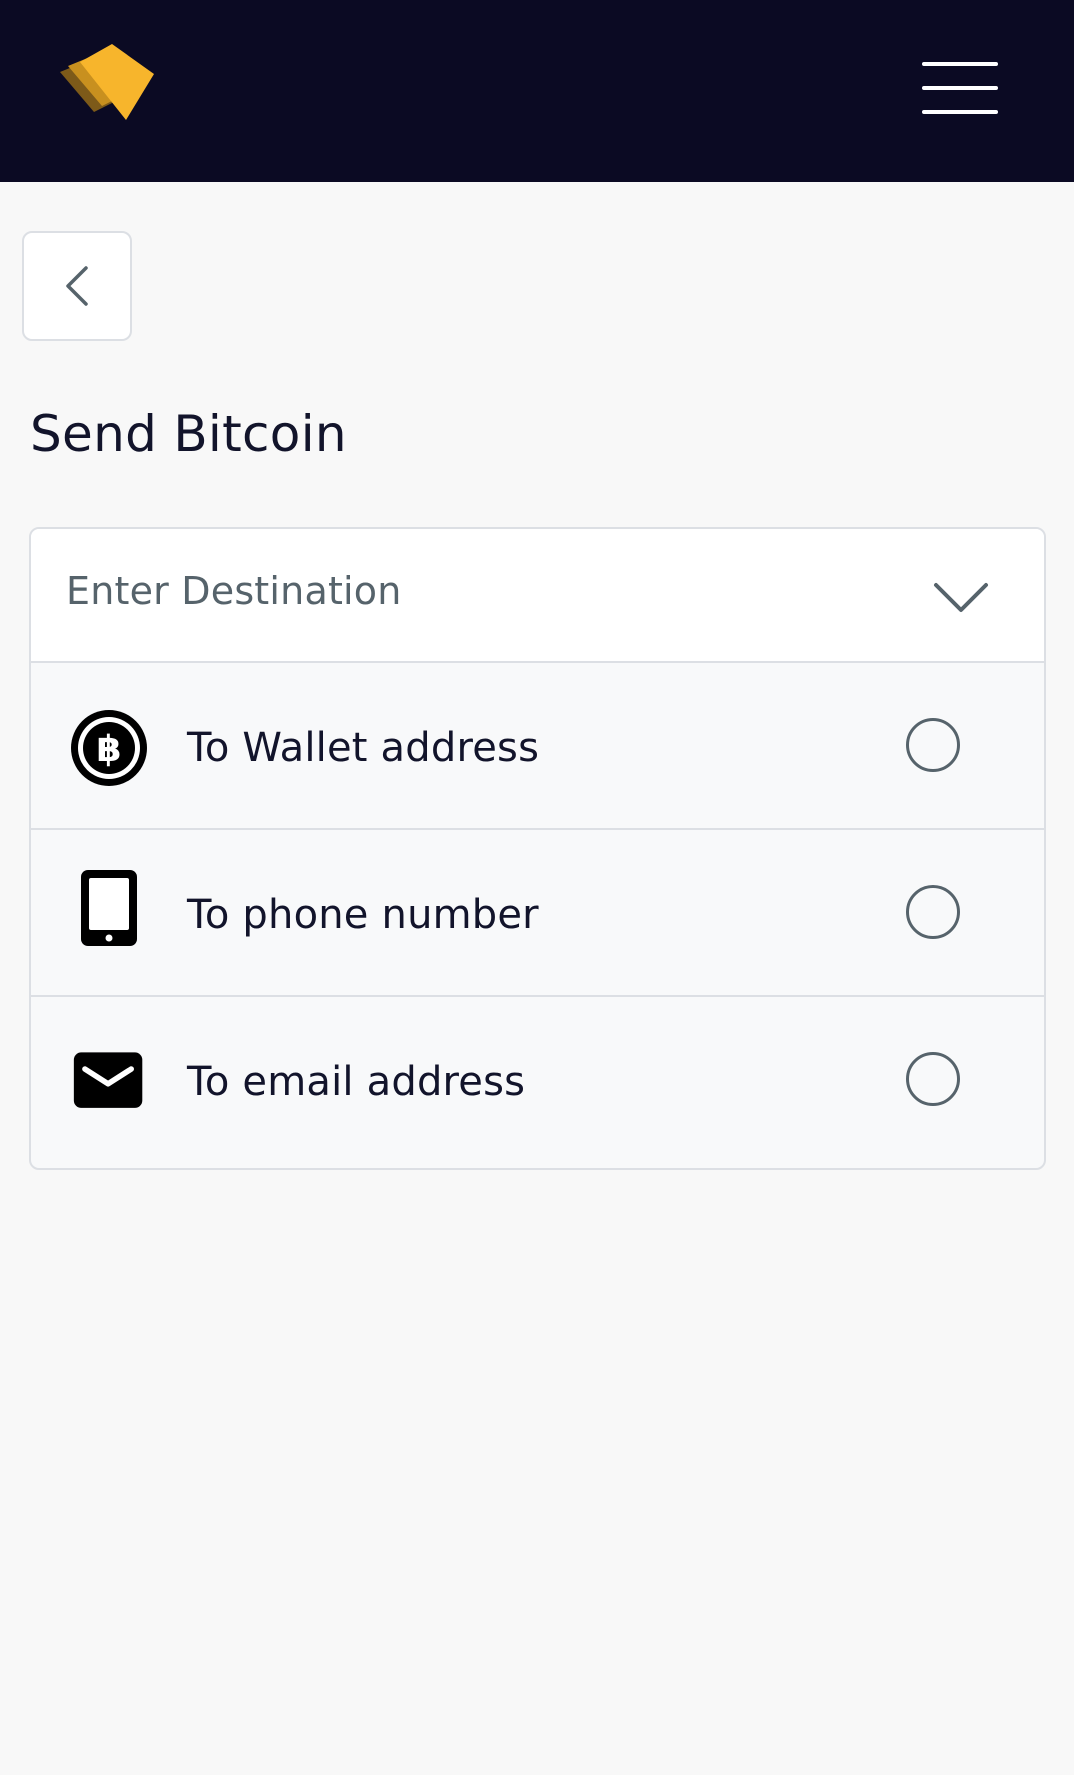 This screenshot has width=1074, height=1775. What do you see at coordinates (363, 748) in the screenshot?
I see `option-label: To Wallet address` at bounding box center [363, 748].